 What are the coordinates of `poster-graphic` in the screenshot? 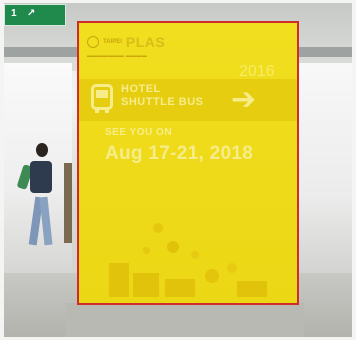 It's located at (192, 253).